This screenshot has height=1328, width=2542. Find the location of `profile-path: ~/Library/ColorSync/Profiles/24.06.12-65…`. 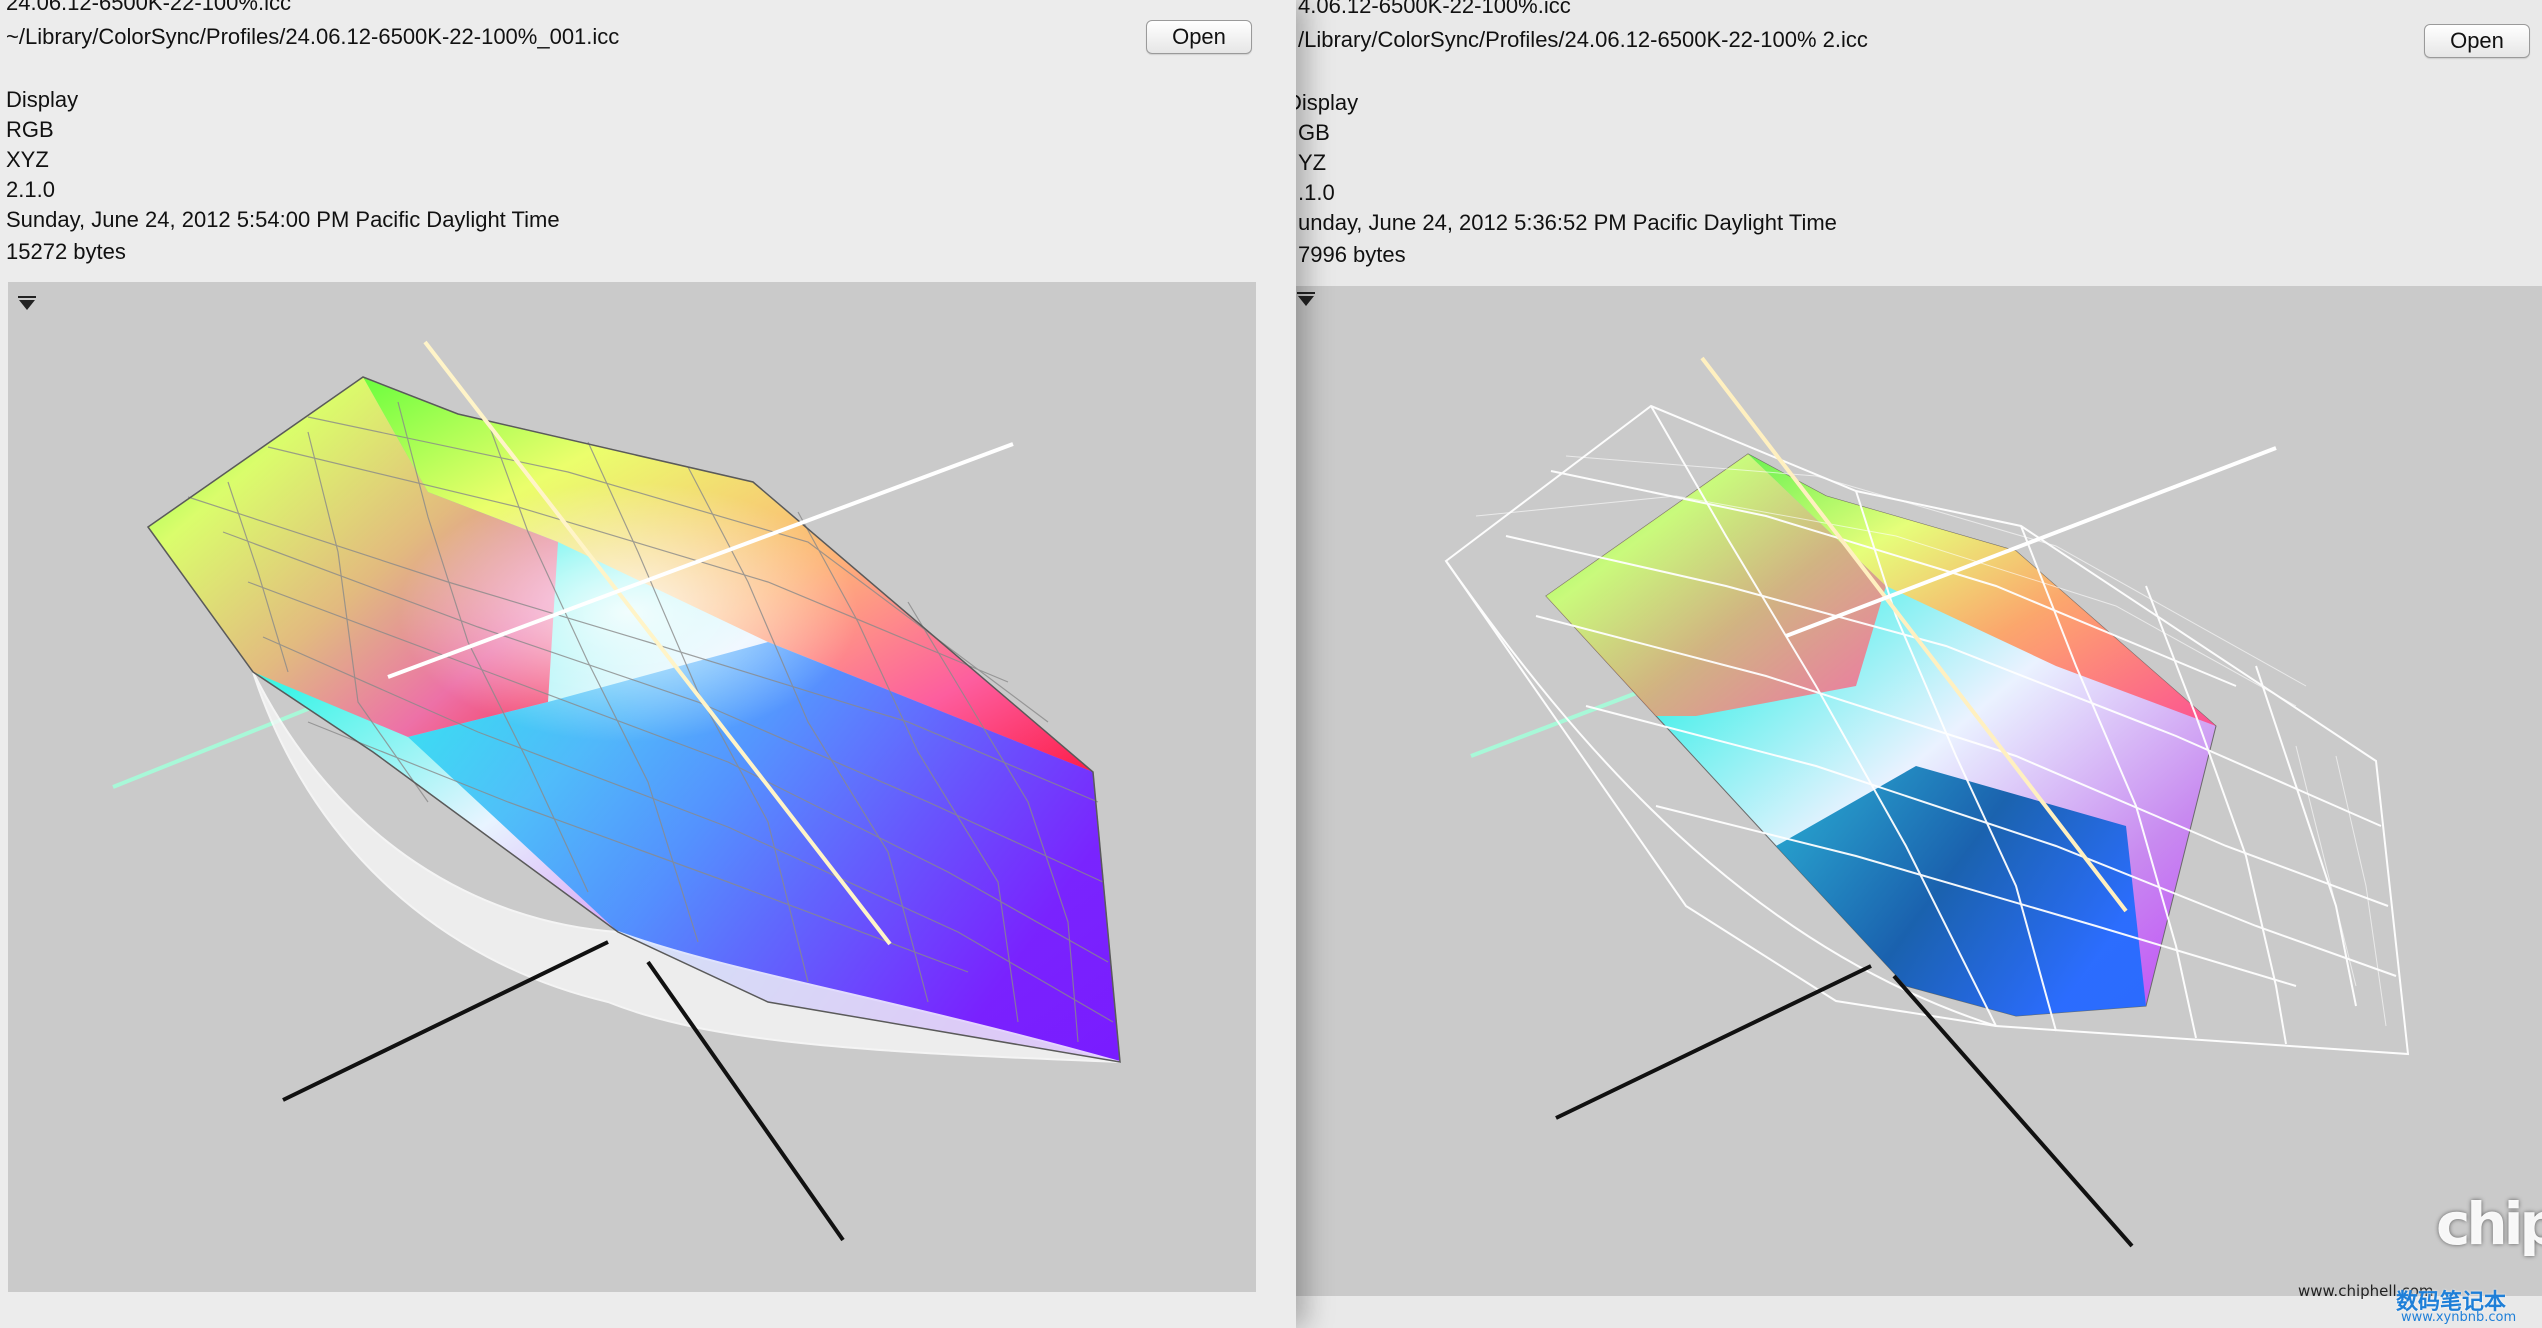

profile-path: ~/Library/ColorSync/Profiles/24.06.12-65… is located at coordinates (313, 36).